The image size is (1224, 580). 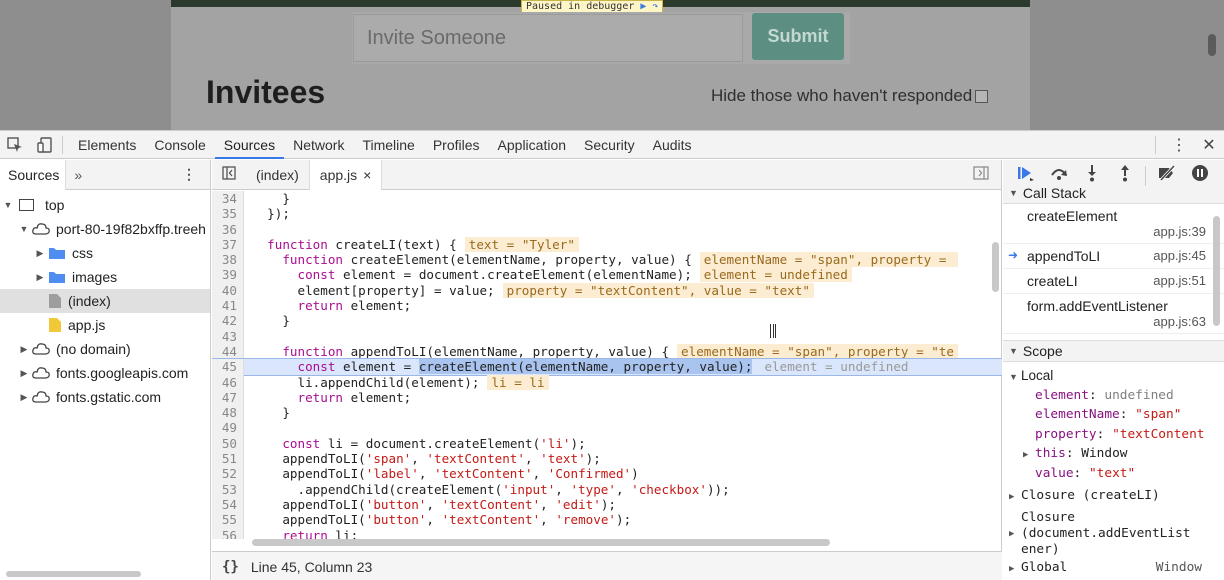 What do you see at coordinates (228, 290) in the screenshot?
I see `line-number: 40` at bounding box center [228, 290].